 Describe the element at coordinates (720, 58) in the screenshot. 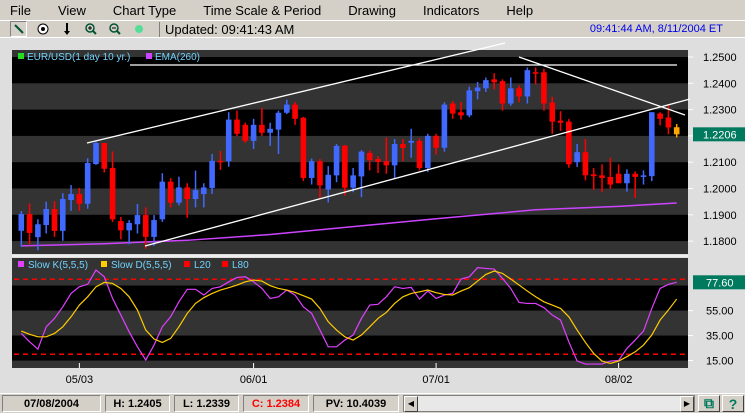

I see `price-tick-label: 1.2500` at that location.